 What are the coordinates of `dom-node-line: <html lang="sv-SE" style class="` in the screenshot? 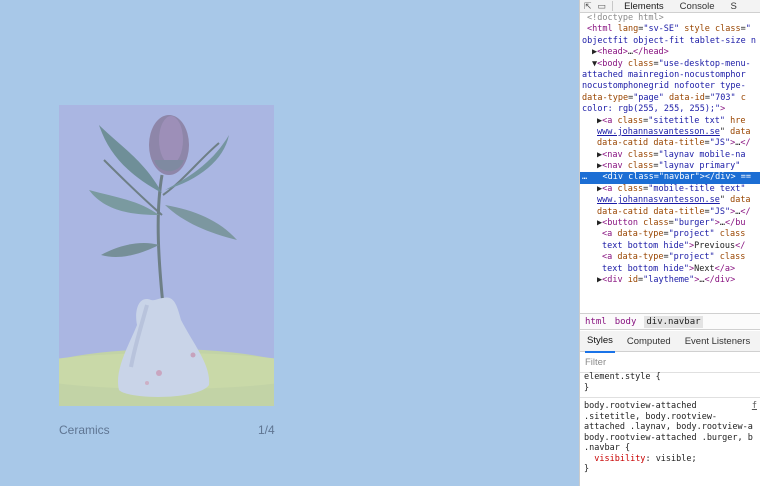 It's located at (670, 29).